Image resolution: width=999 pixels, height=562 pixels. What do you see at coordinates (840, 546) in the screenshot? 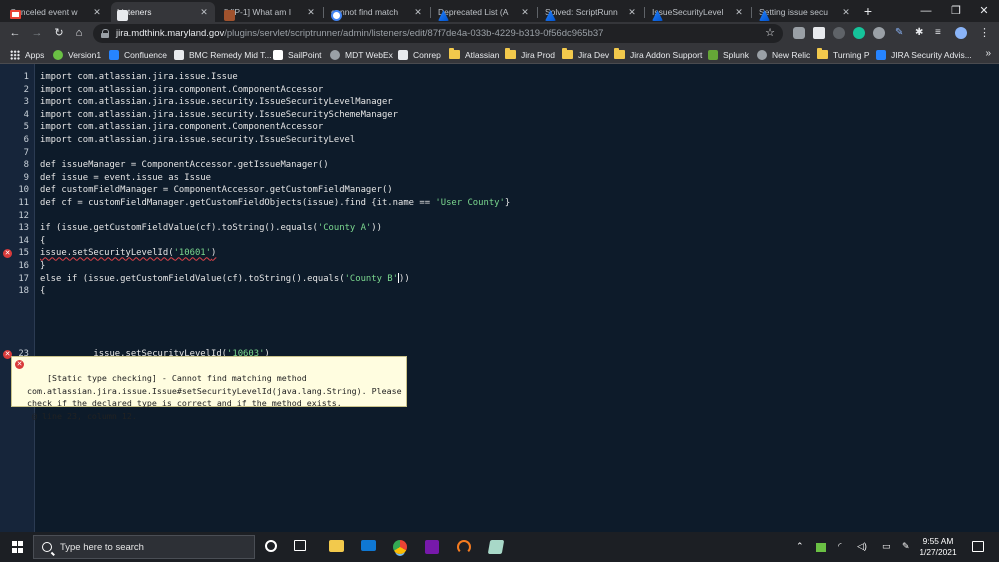
I see `network-icon: ◜` at bounding box center [840, 546].